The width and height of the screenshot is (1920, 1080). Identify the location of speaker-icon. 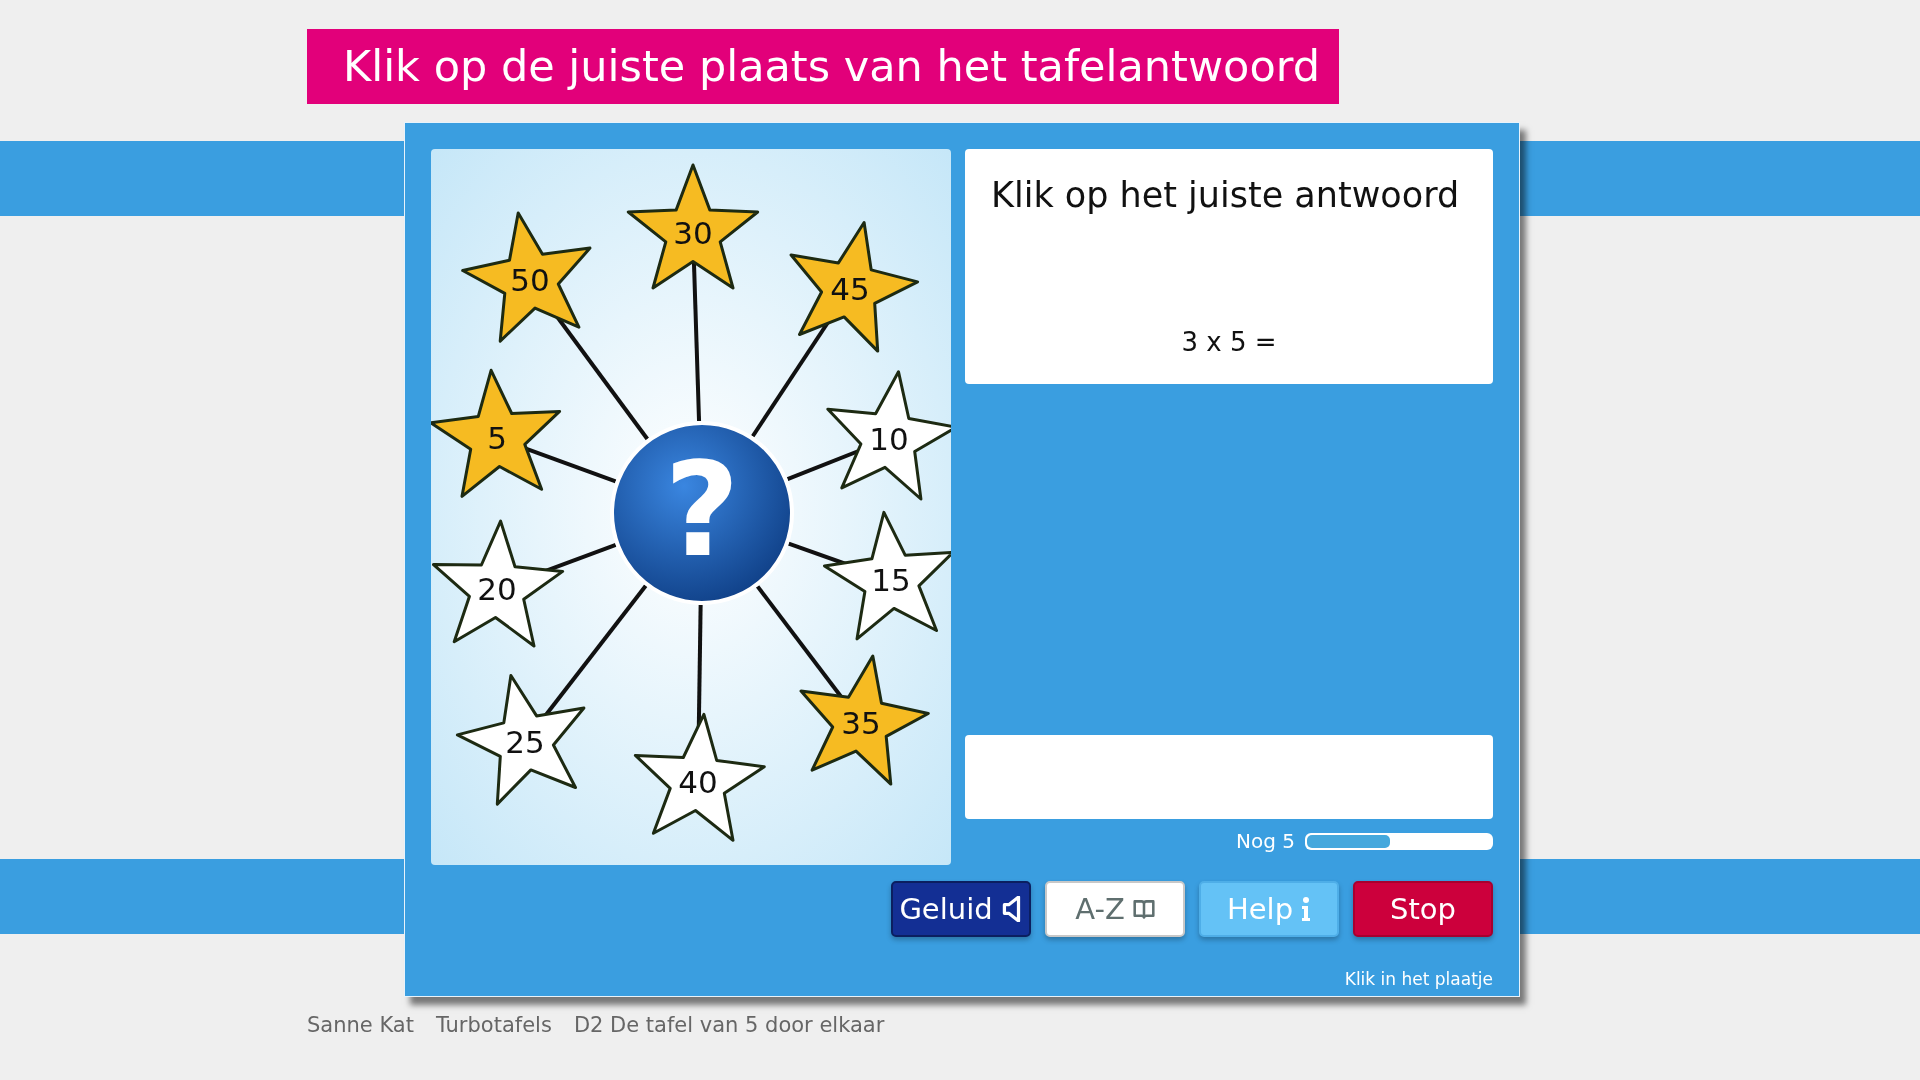
(1011, 909).